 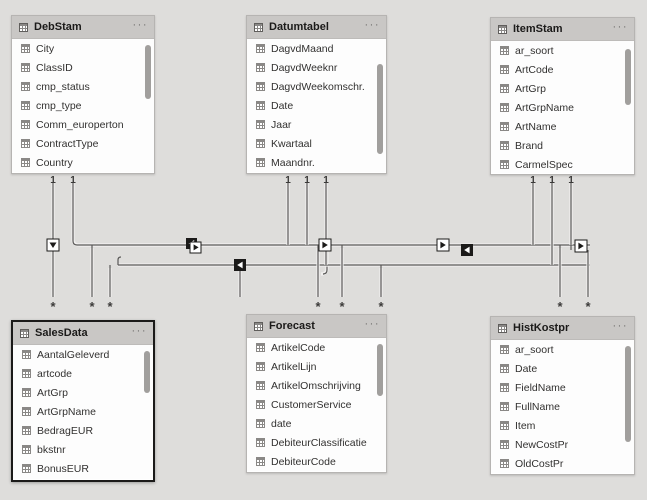 I want to click on table-header-histkostpr: HistKostpr ···, so click(x=562, y=328).